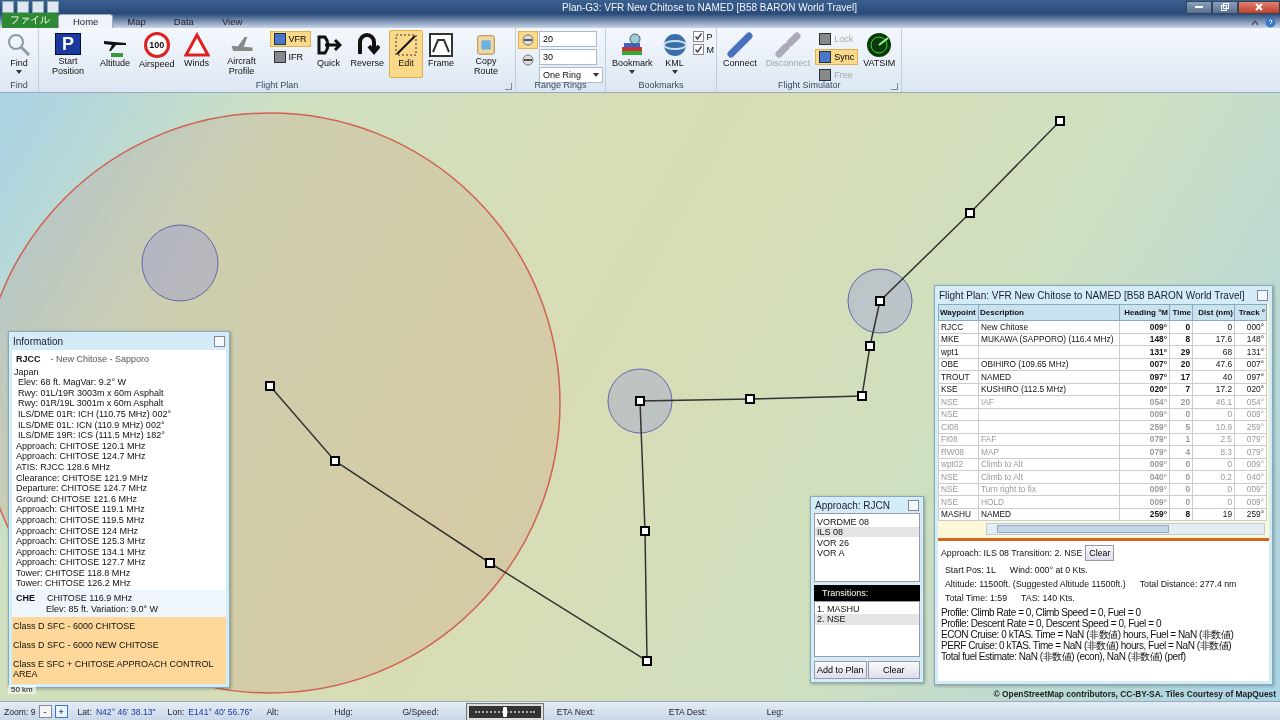 Image resolution: width=1280 pixels, height=720 pixels. I want to click on ring-toggle-button, so click(528, 40).